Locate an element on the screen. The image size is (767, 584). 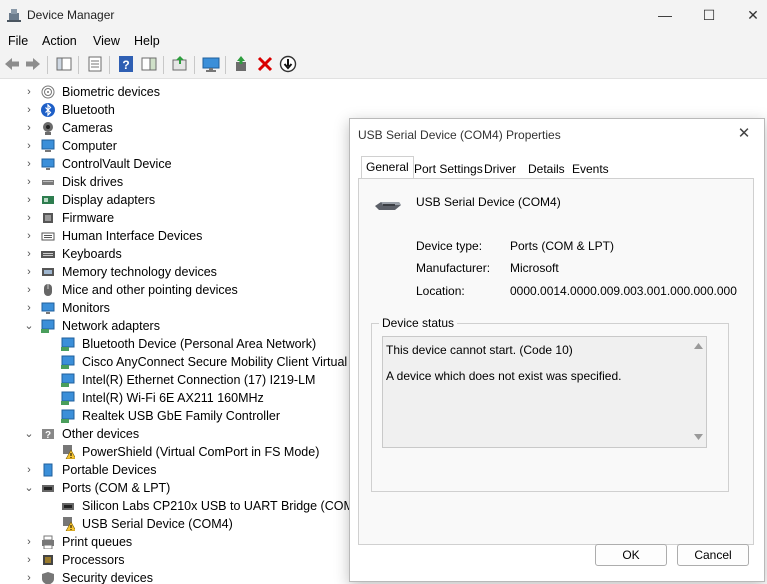
menu-file: File is located at coordinates (18, 41).